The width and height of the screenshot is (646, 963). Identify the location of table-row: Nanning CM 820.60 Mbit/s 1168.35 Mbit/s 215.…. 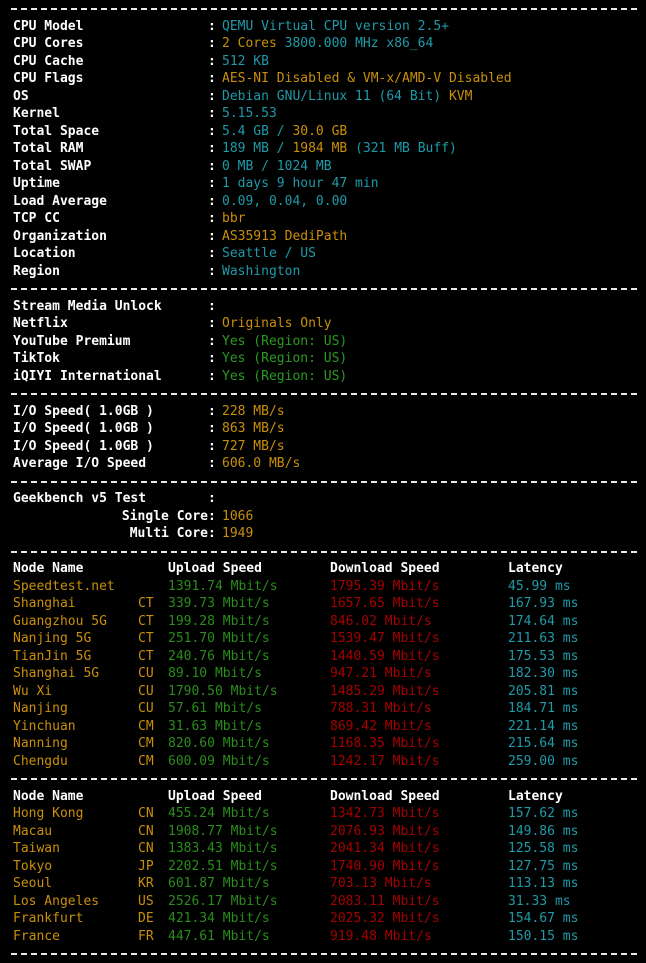
(323, 744).